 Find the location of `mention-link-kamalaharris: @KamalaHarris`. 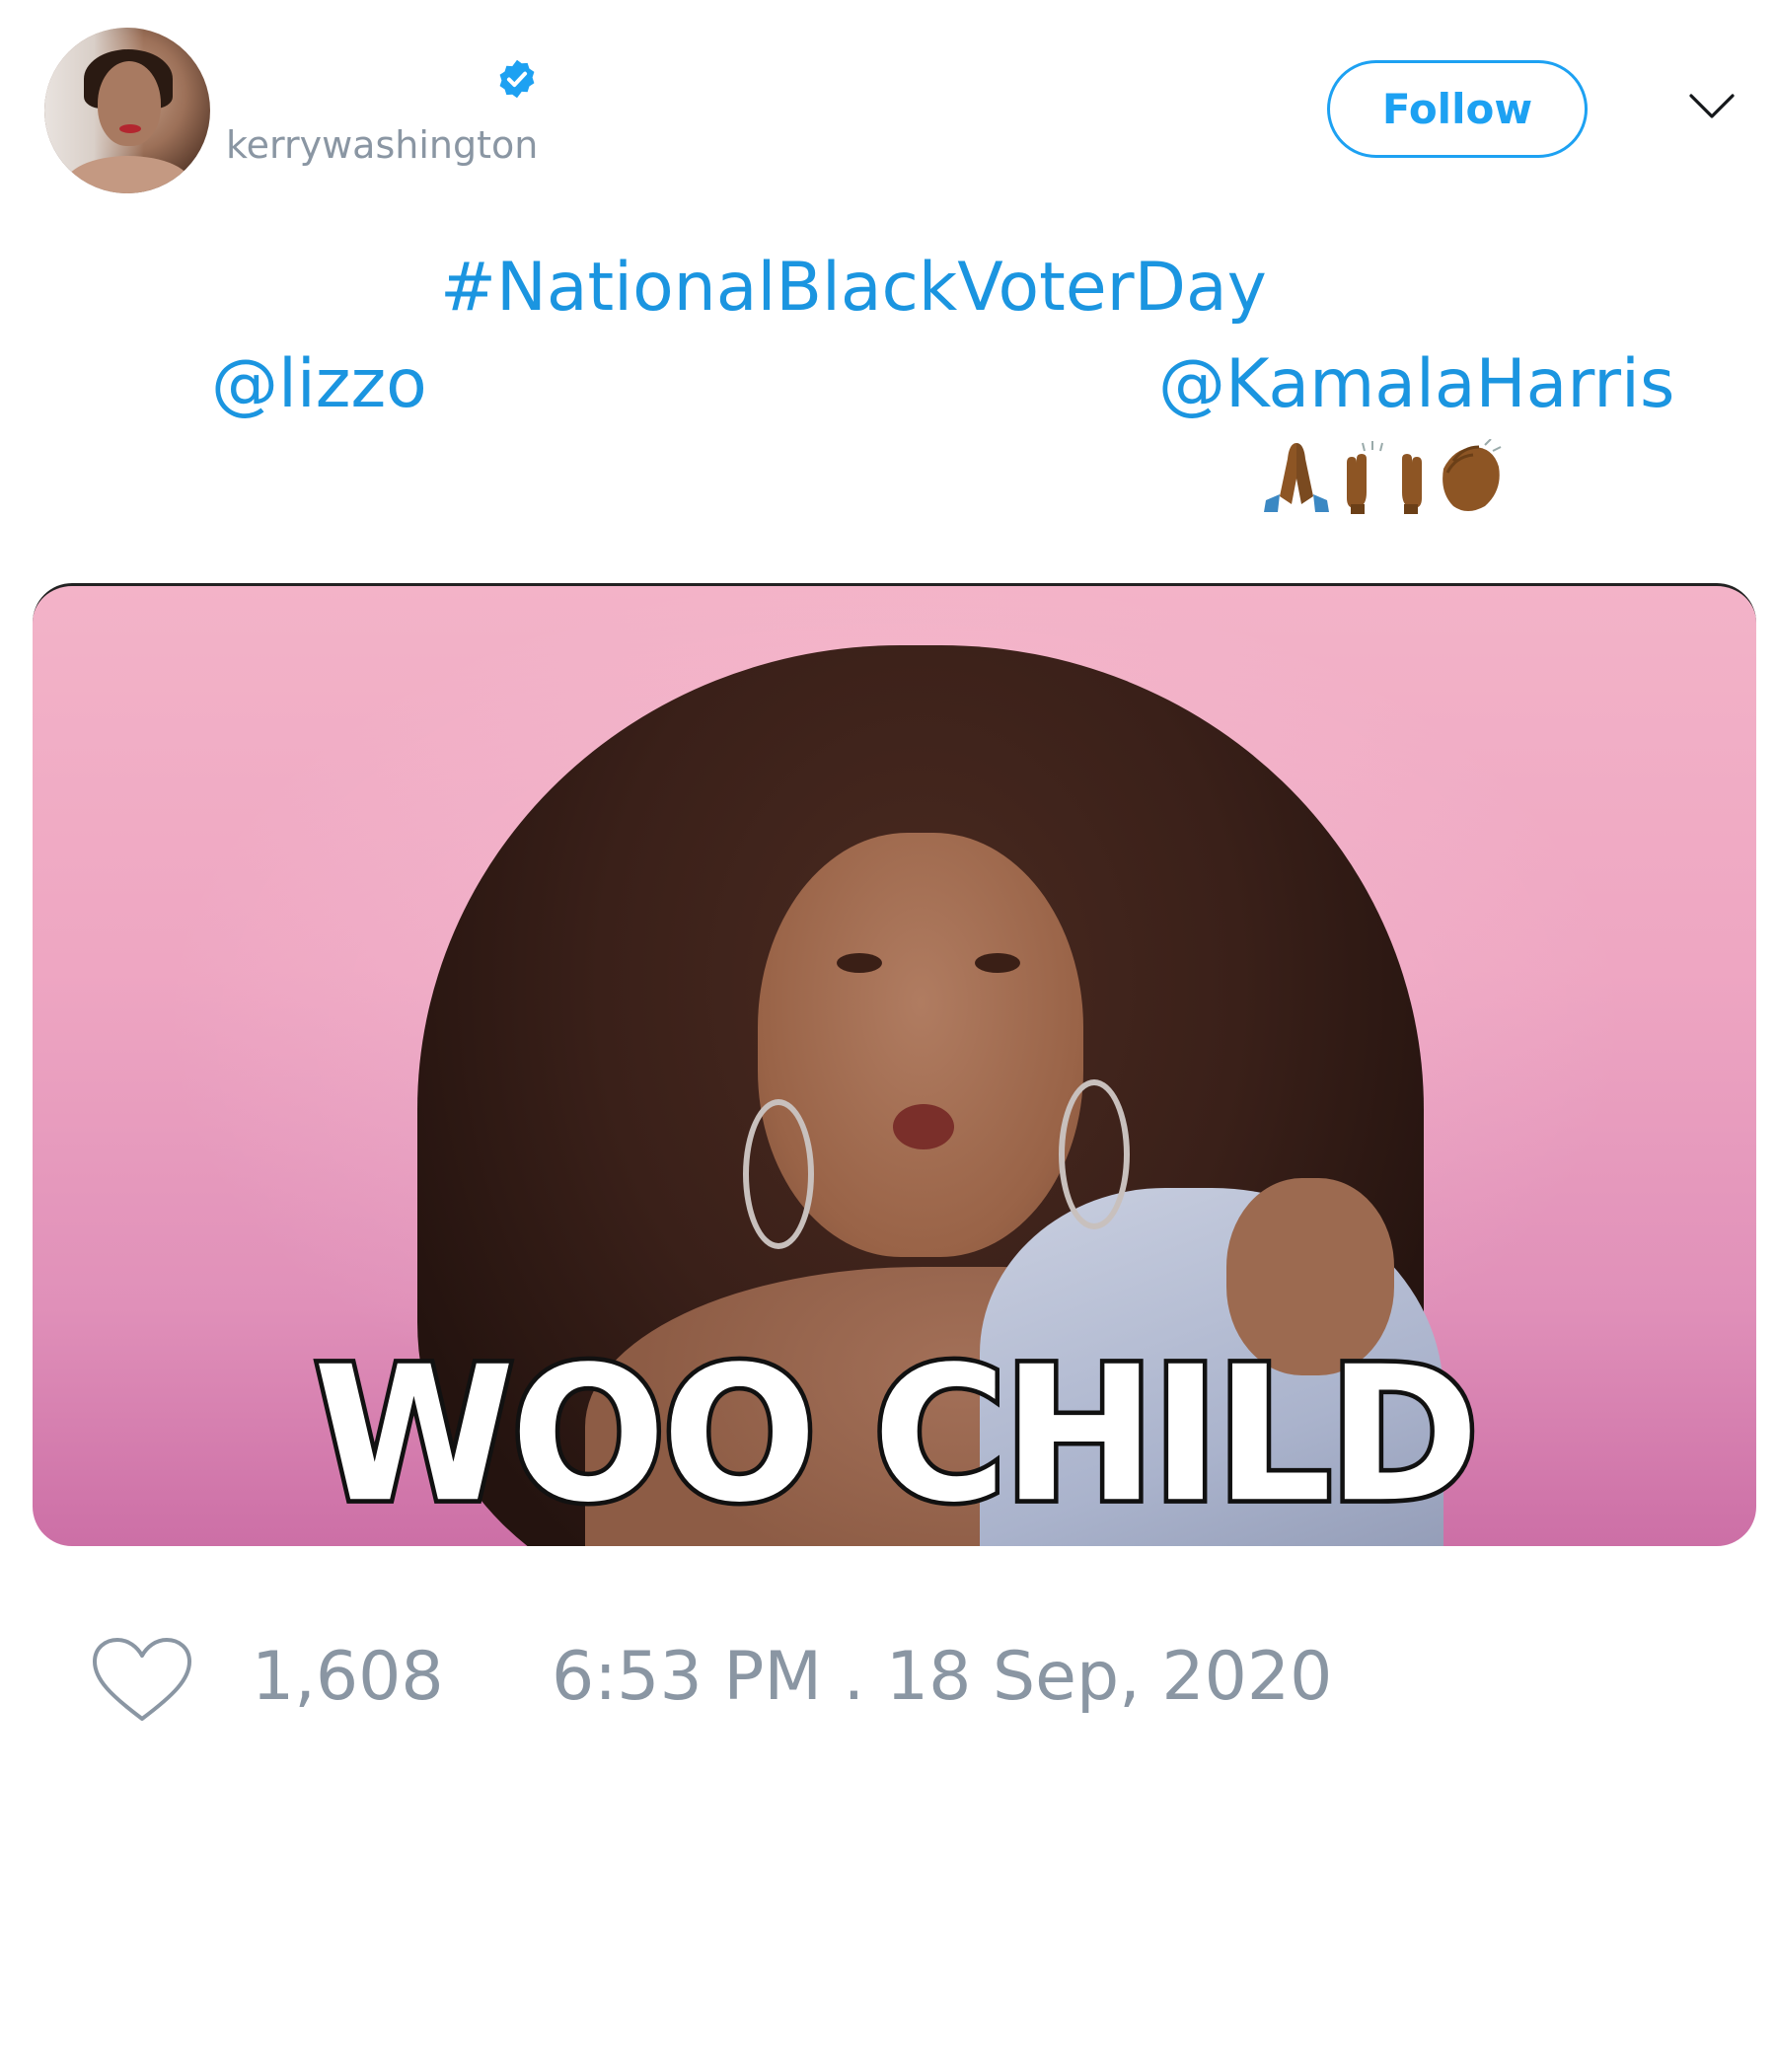

mention-link-kamalaharris: @KamalaHarris is located at coordinates (1416, 385).